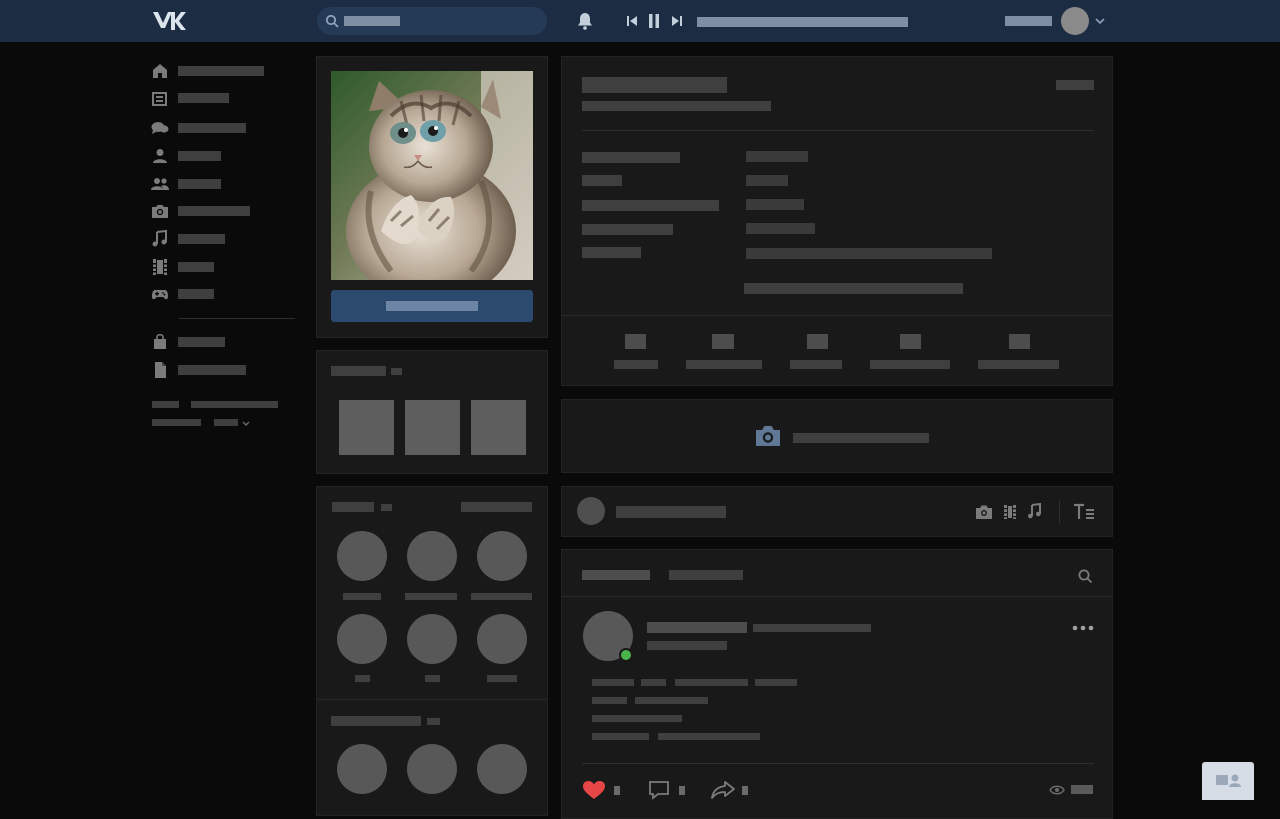 This screenshot has width=1280, height=819. Describe the element at coordinates (1018, 353) in the screenshot. I see `counter-audio` at that location.